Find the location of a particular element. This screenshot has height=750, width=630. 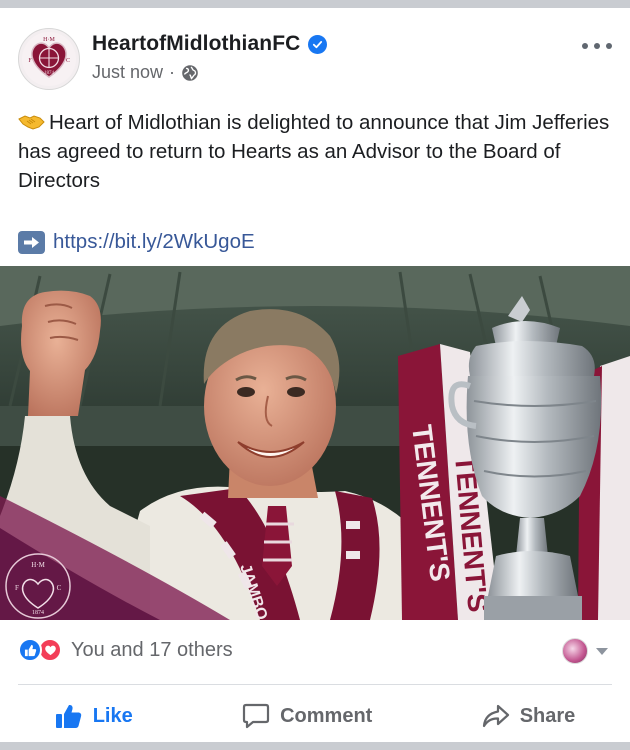

share-button: Share is located at coordinates (529, 716).